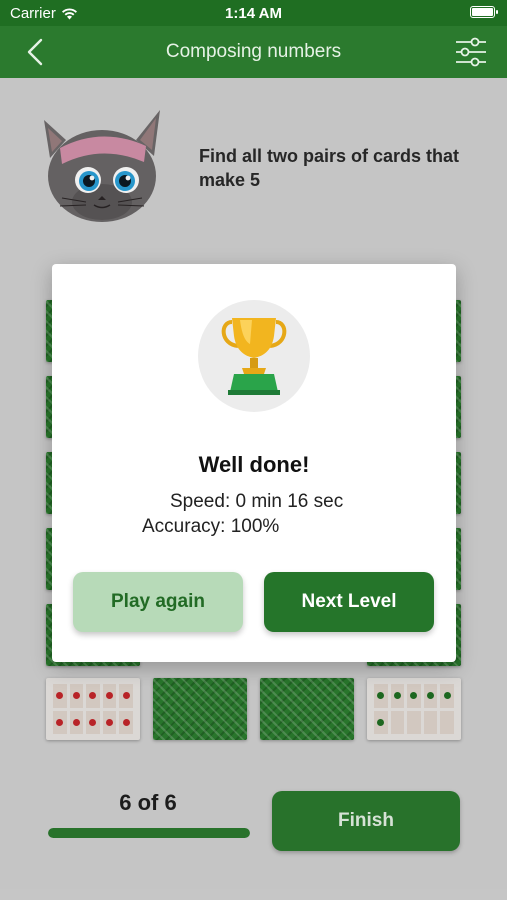 This screenshot has width=507, height=900. What do you see at coordinates (484, 12) in the screenshot?
I see `battery-icon` at bounding box center [484, 12].